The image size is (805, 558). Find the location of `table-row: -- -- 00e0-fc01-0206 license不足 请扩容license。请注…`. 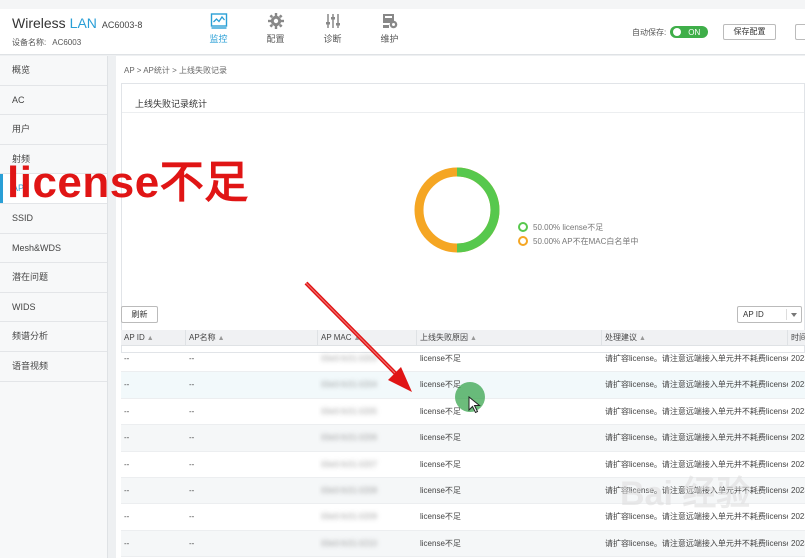

table-row: -- -- 00e0-fc01-0206 license不足 请扩容license。请注… is located at coordinates (463, 438).